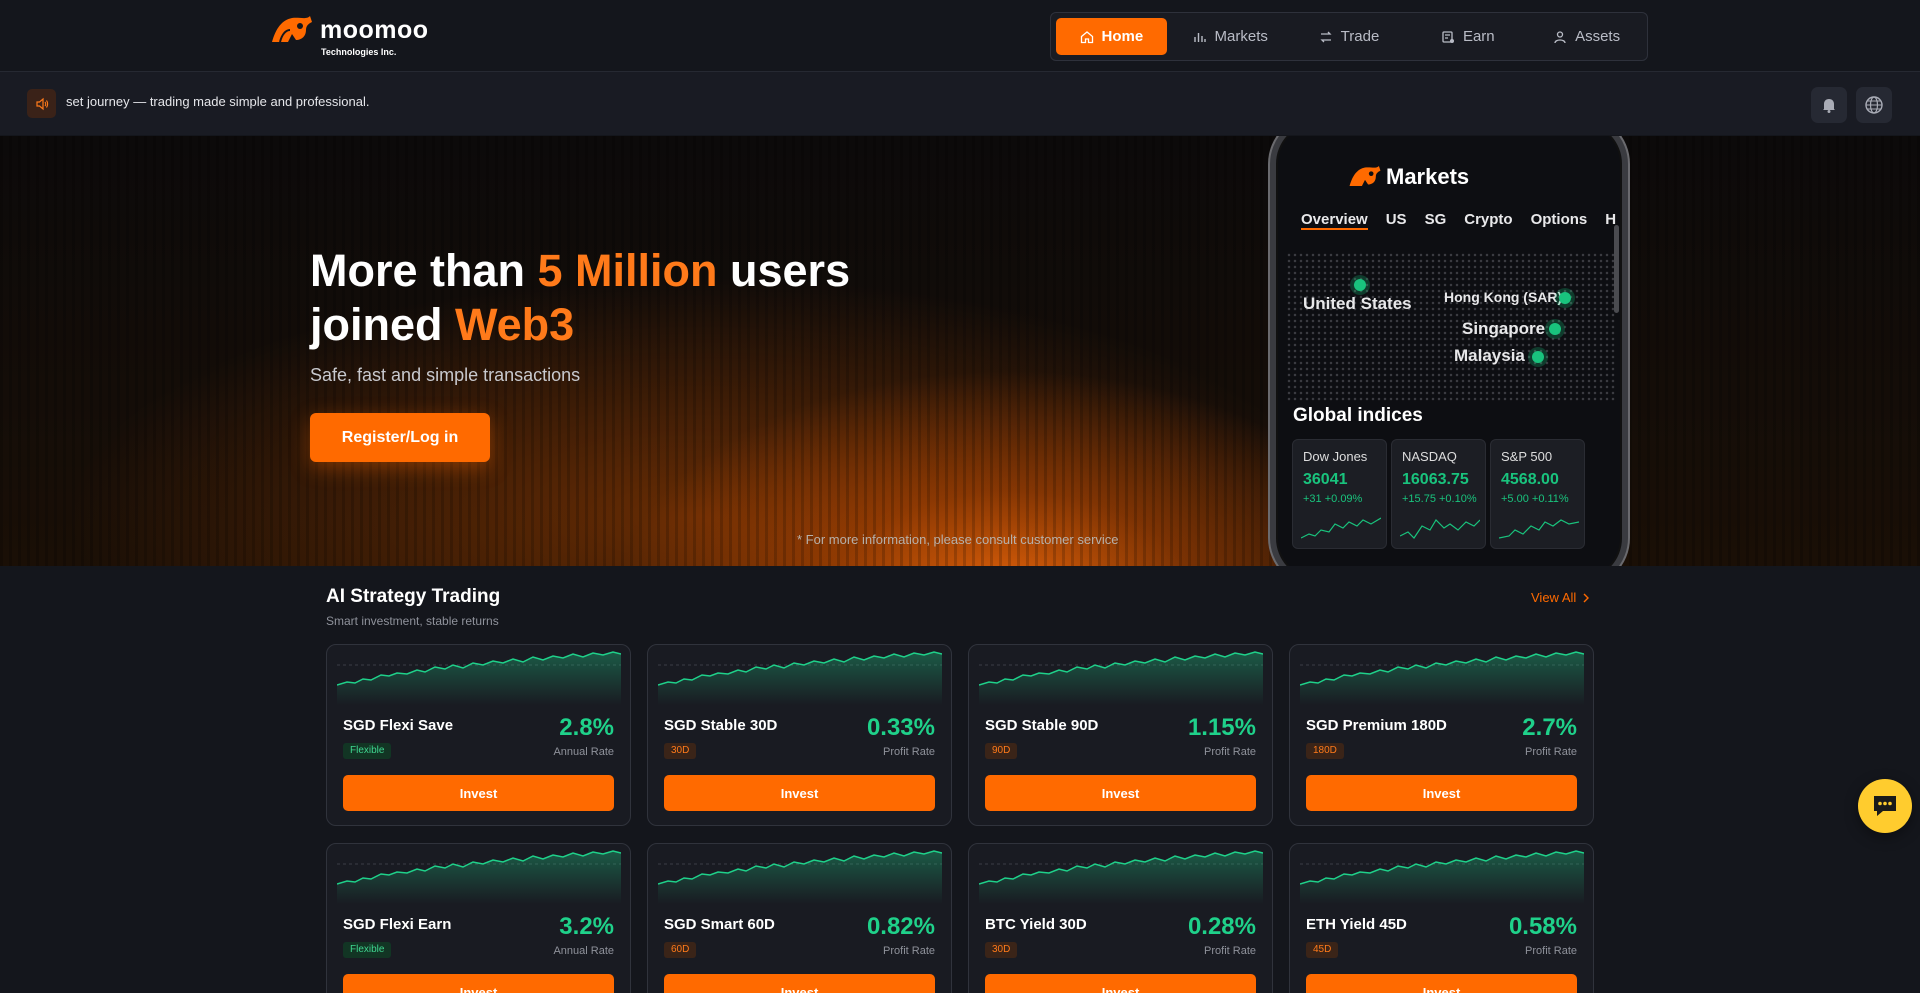 The image size is (1920, 993). I want to click on main-nav: Home Markets Trade Earn Assets, so click(1349, 36).